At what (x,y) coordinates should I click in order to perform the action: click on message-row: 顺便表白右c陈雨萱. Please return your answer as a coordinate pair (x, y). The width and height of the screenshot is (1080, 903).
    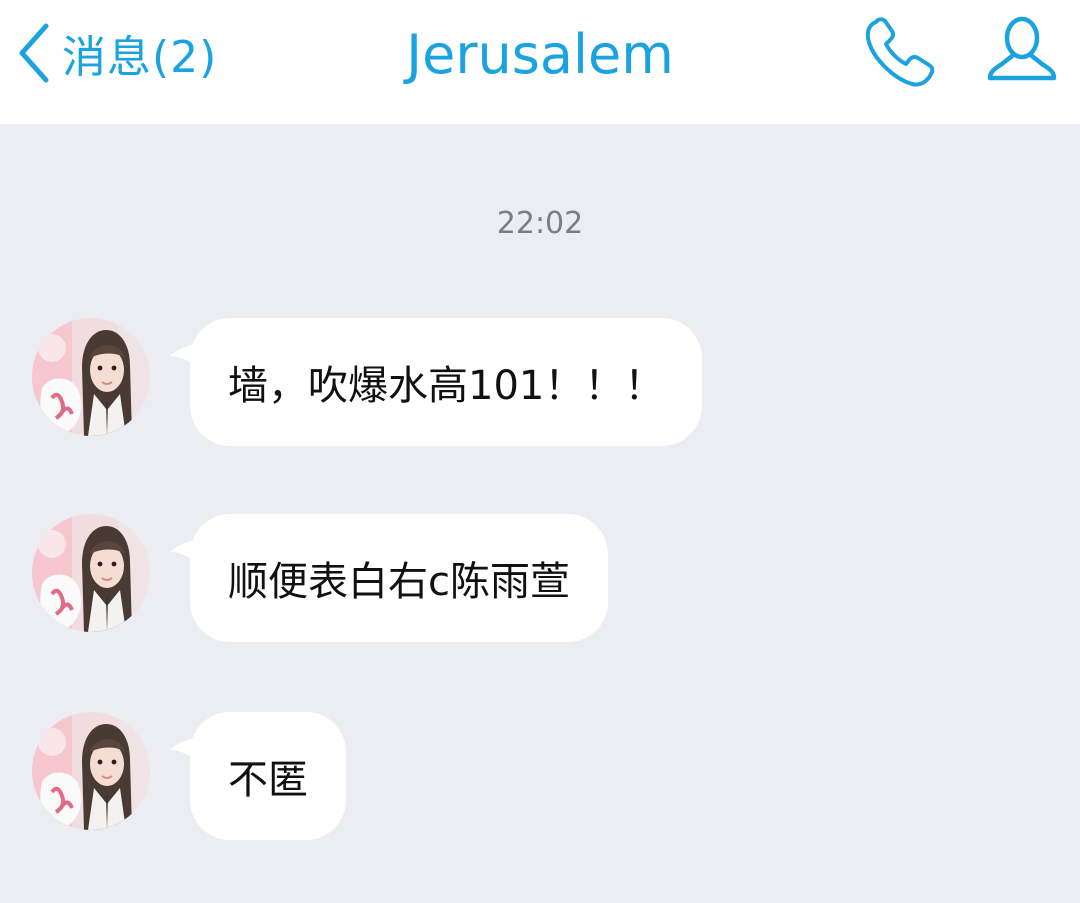
    Looking at the image, I should click on (540, 579).